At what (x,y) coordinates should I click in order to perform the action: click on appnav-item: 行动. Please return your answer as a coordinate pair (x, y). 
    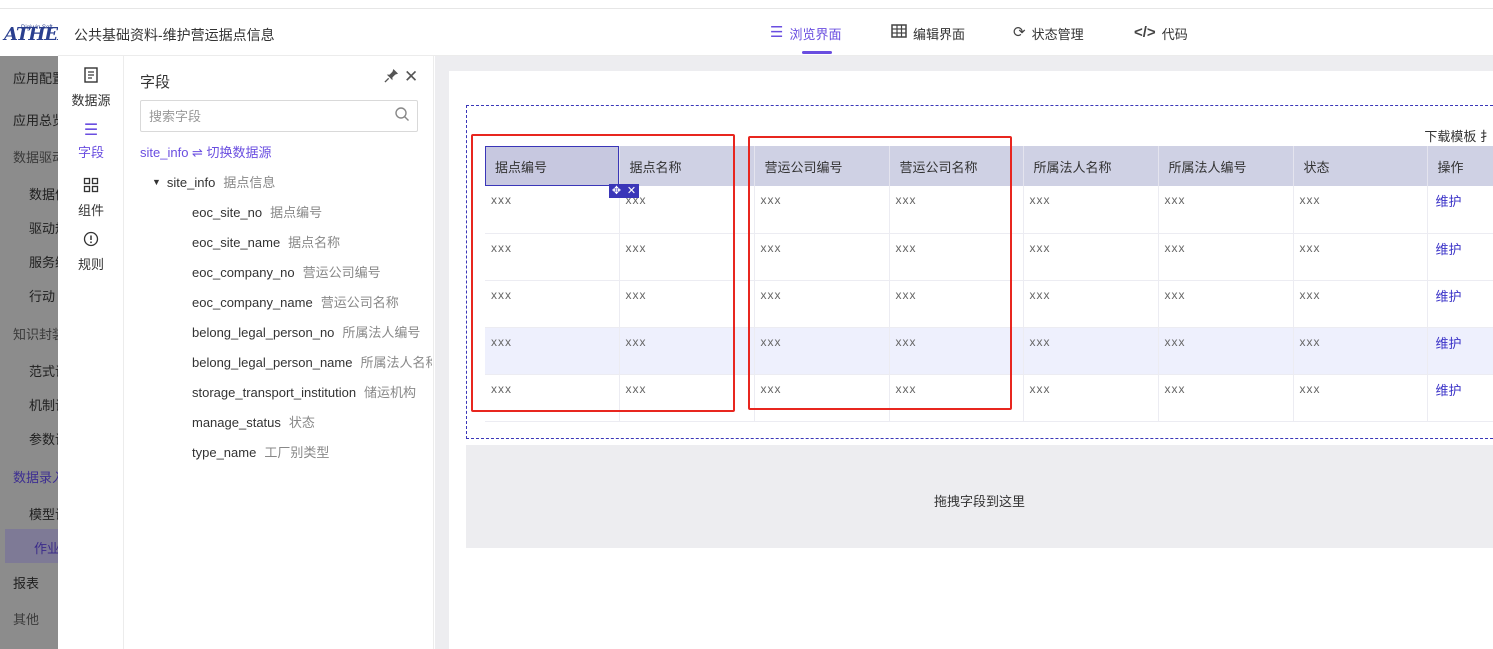
    Looking at the image, I should click on (29, 295).